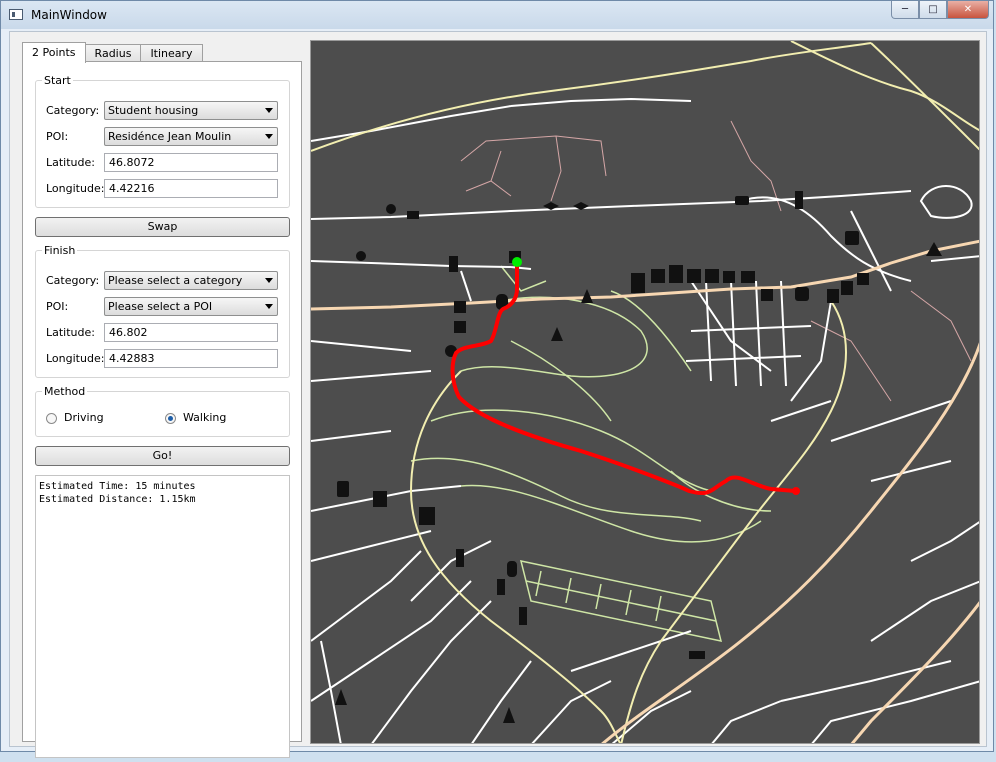 This screenshot has width=996, height=762. I want to click on finish-poi-value: Please select a POI, so click(160, 306).